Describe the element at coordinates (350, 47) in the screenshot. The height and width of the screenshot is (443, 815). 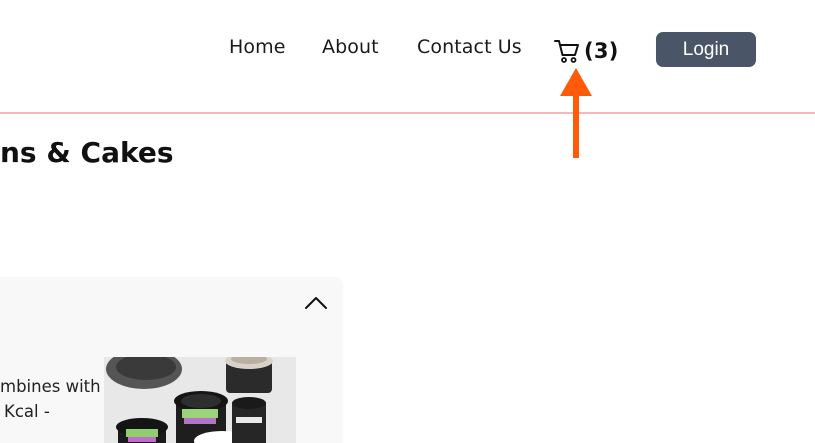
I see `nav-about-link: About` at that location.